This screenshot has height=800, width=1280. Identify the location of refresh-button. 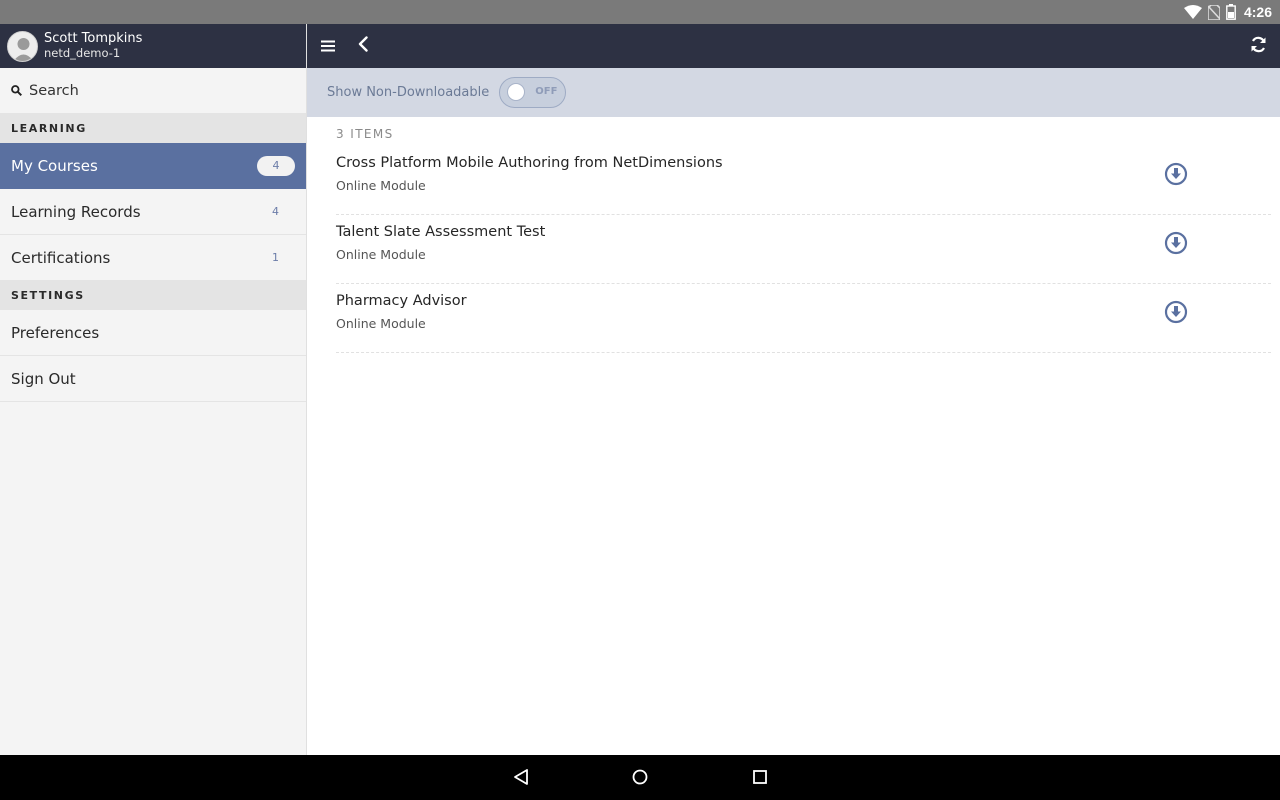
(1258, 46).